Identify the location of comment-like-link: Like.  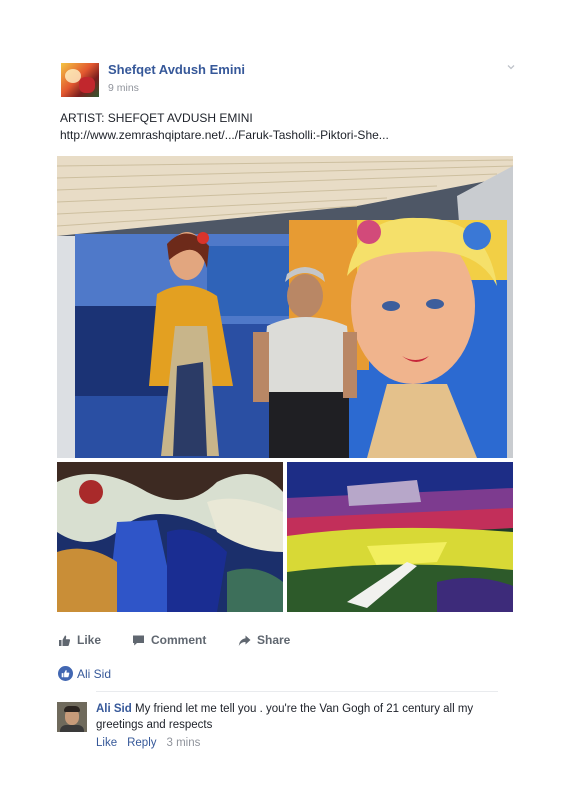
(106, 743).